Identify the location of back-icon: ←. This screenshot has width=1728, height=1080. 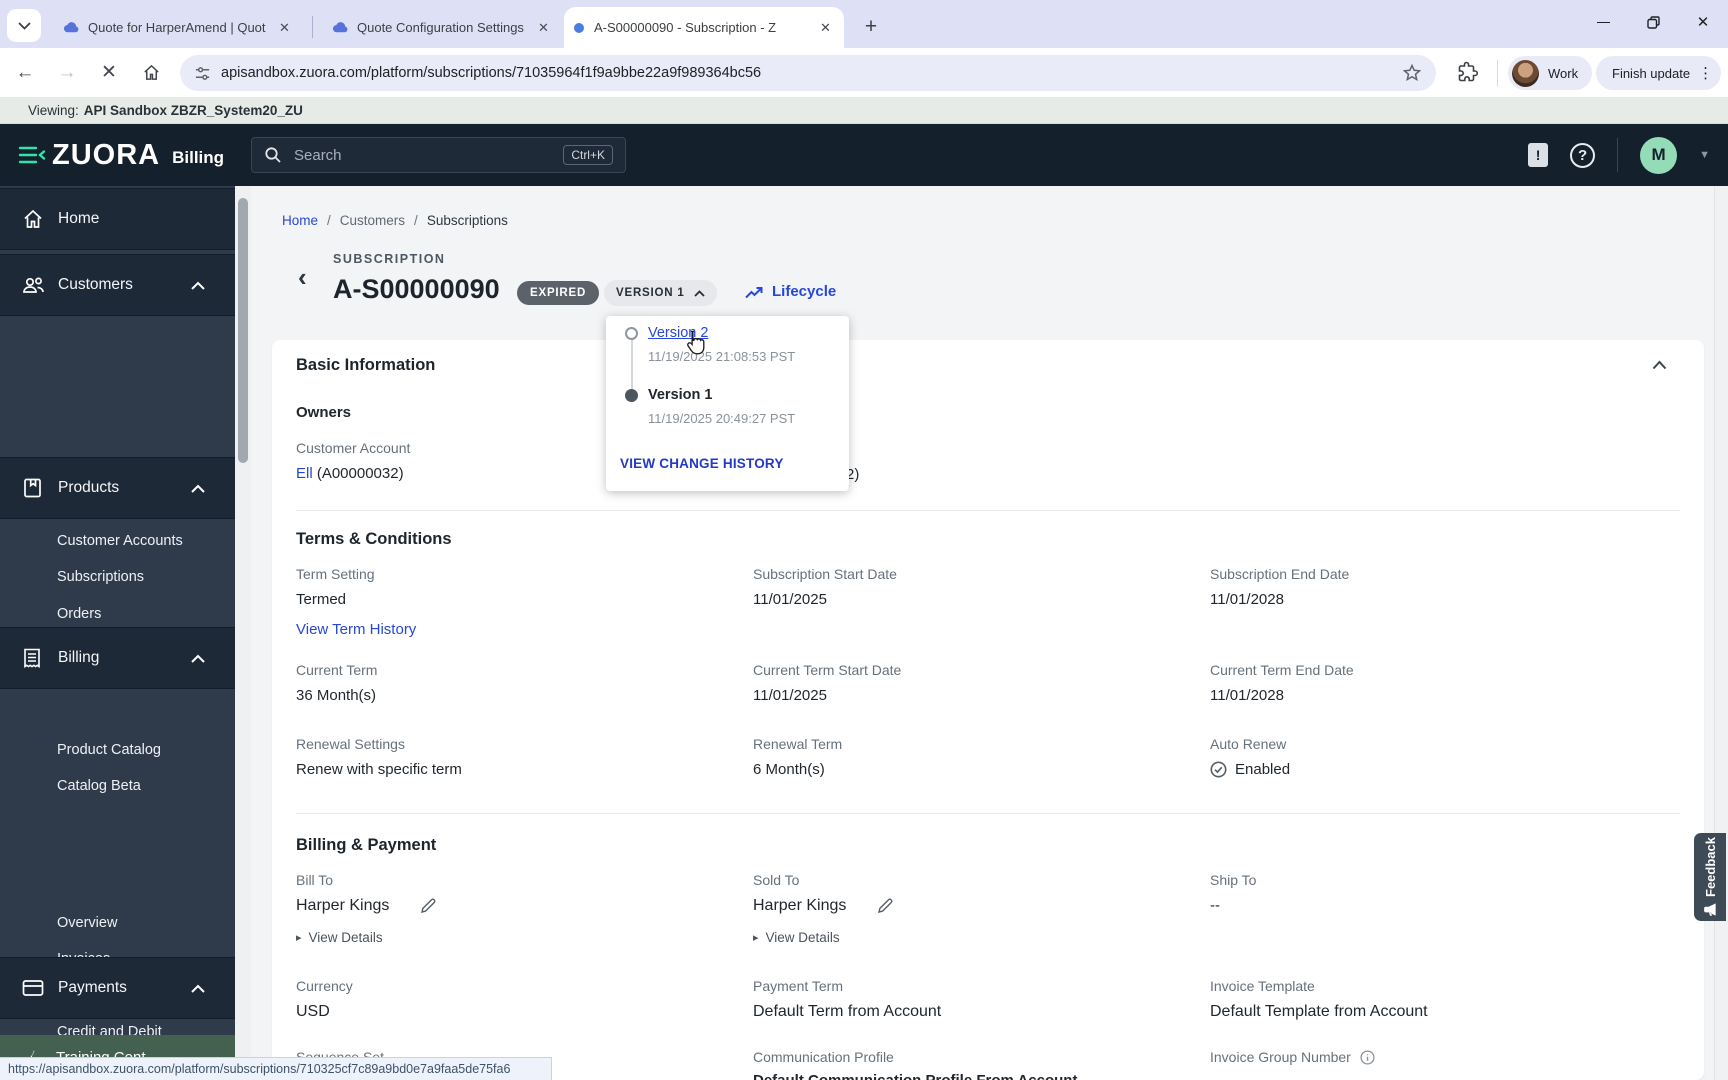
(25, 73).